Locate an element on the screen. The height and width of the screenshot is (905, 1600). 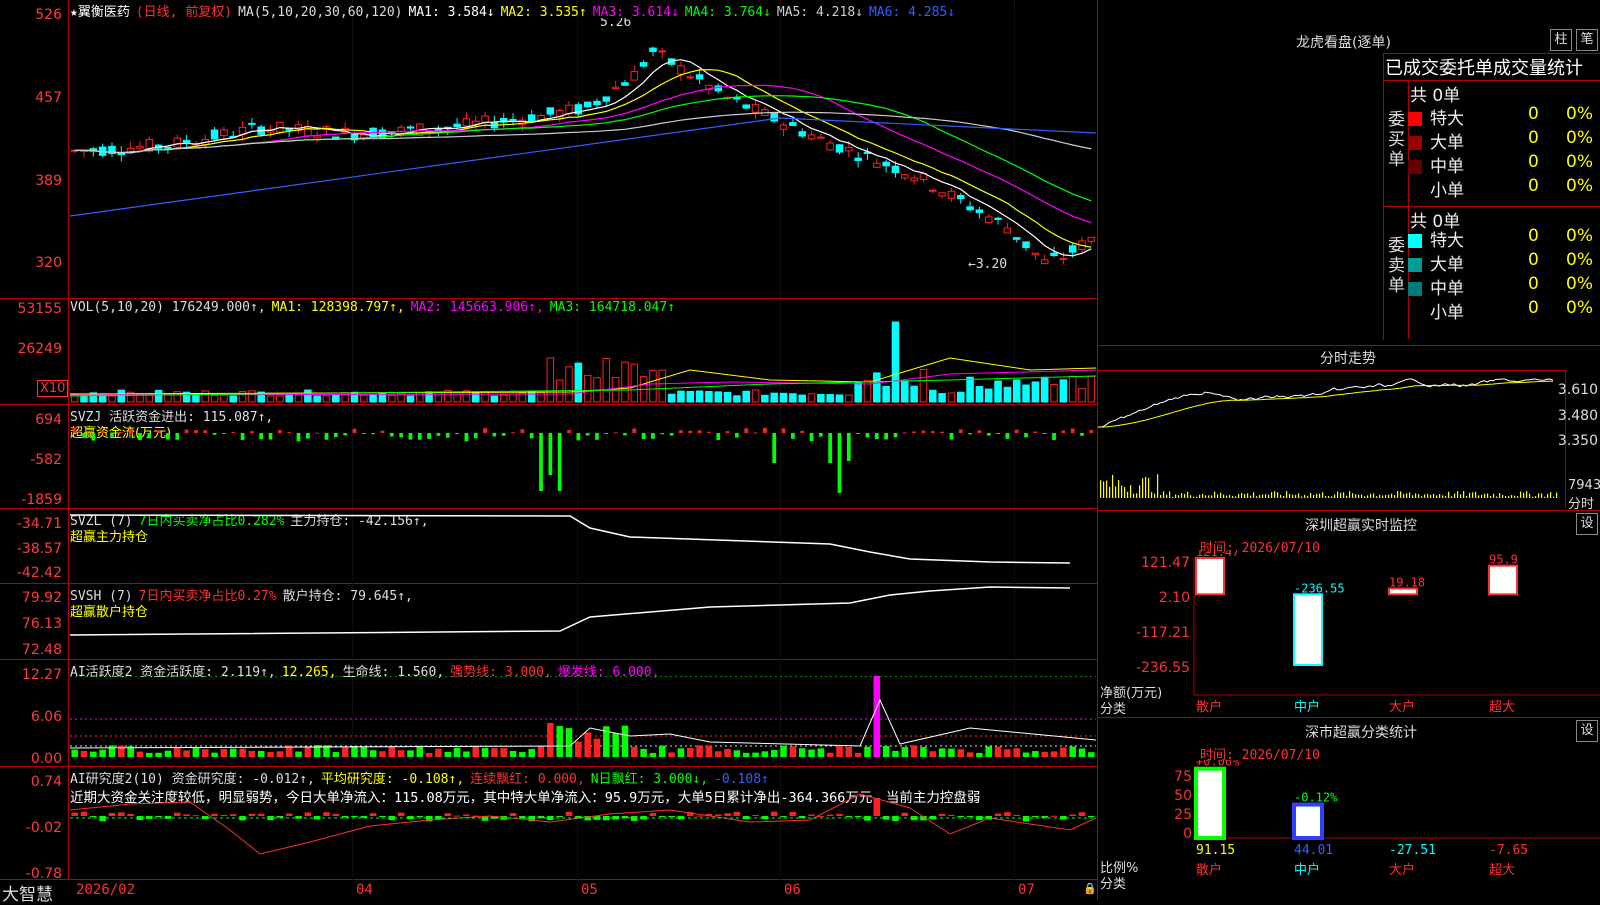
sz-monitor-settings-button: 设 is located at coordinates (1587, 524).